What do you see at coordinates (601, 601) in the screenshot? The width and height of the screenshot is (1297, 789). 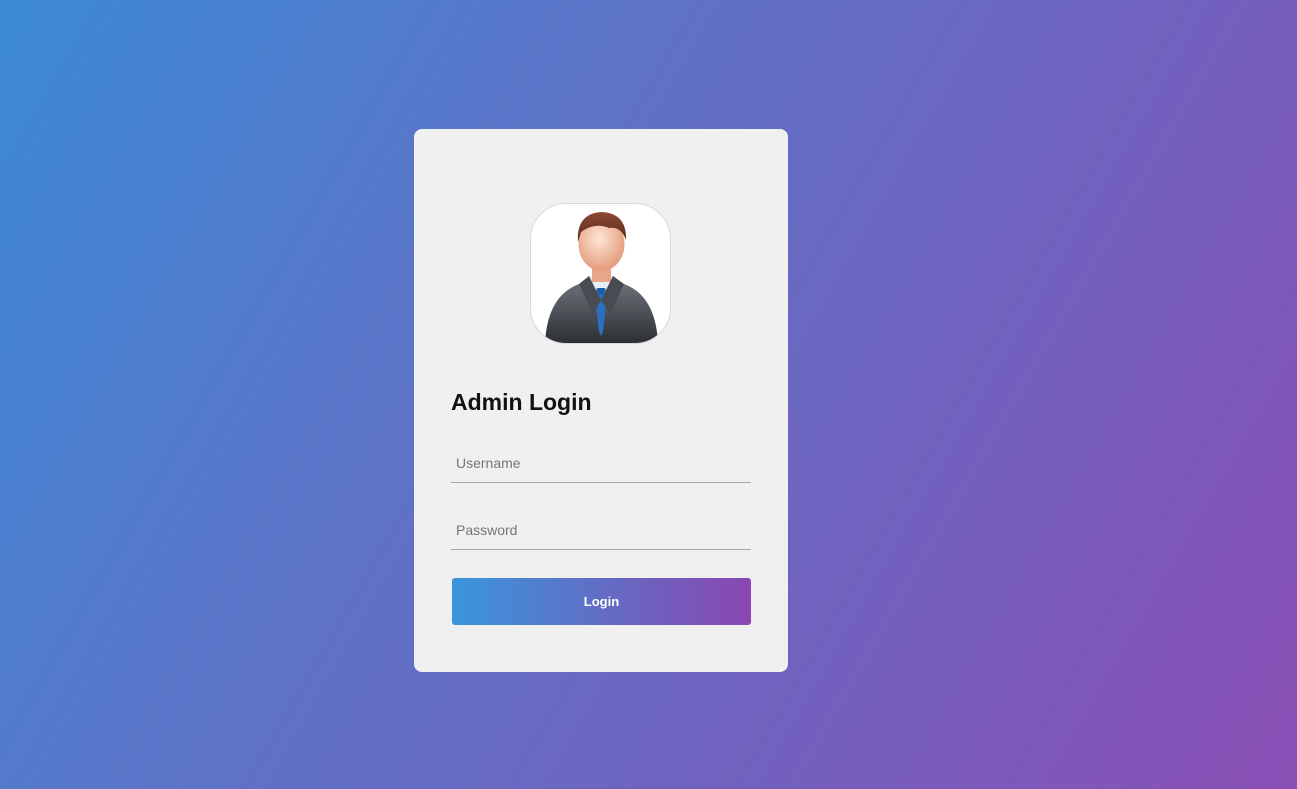 I see `login-button: Login` at bounding box center [601, 601].